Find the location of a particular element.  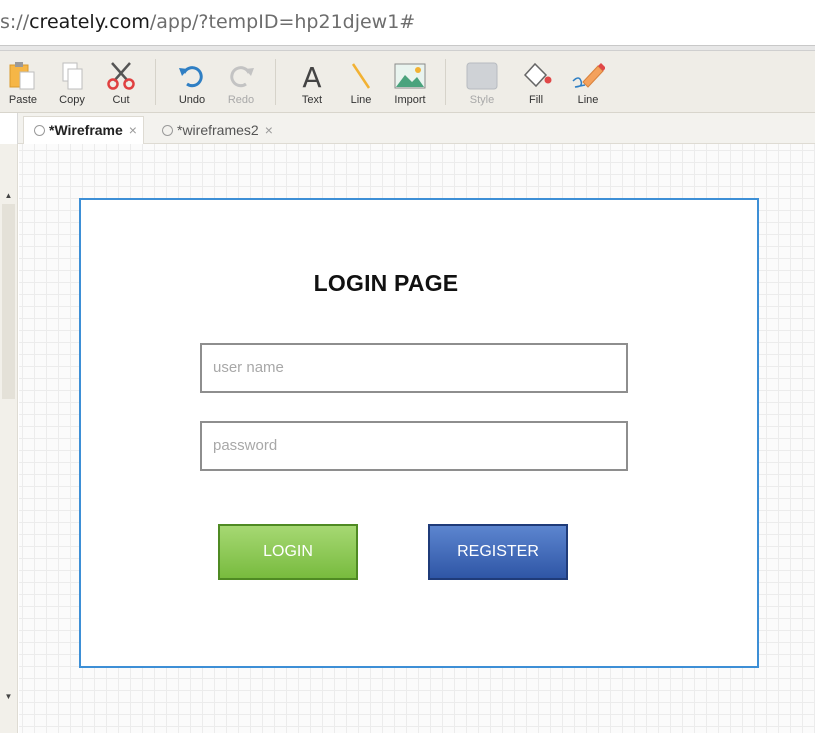

text-button: A Text is located at coordinates (312, 82).